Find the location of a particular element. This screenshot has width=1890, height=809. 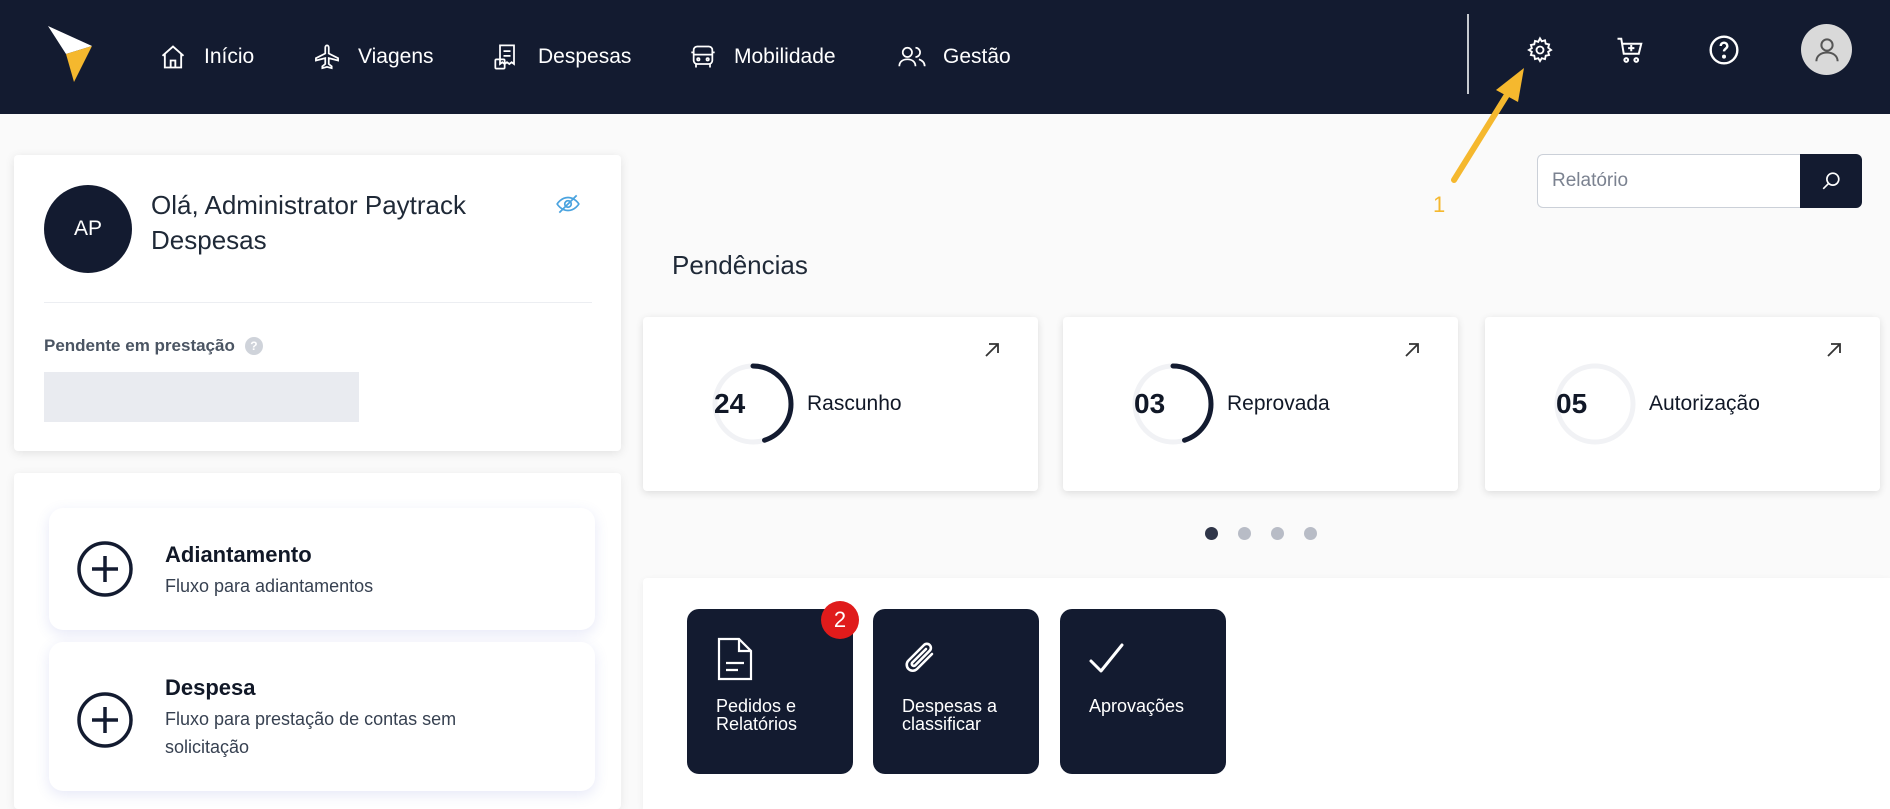

action-title: Despesa is located at coordinates (210, 687).